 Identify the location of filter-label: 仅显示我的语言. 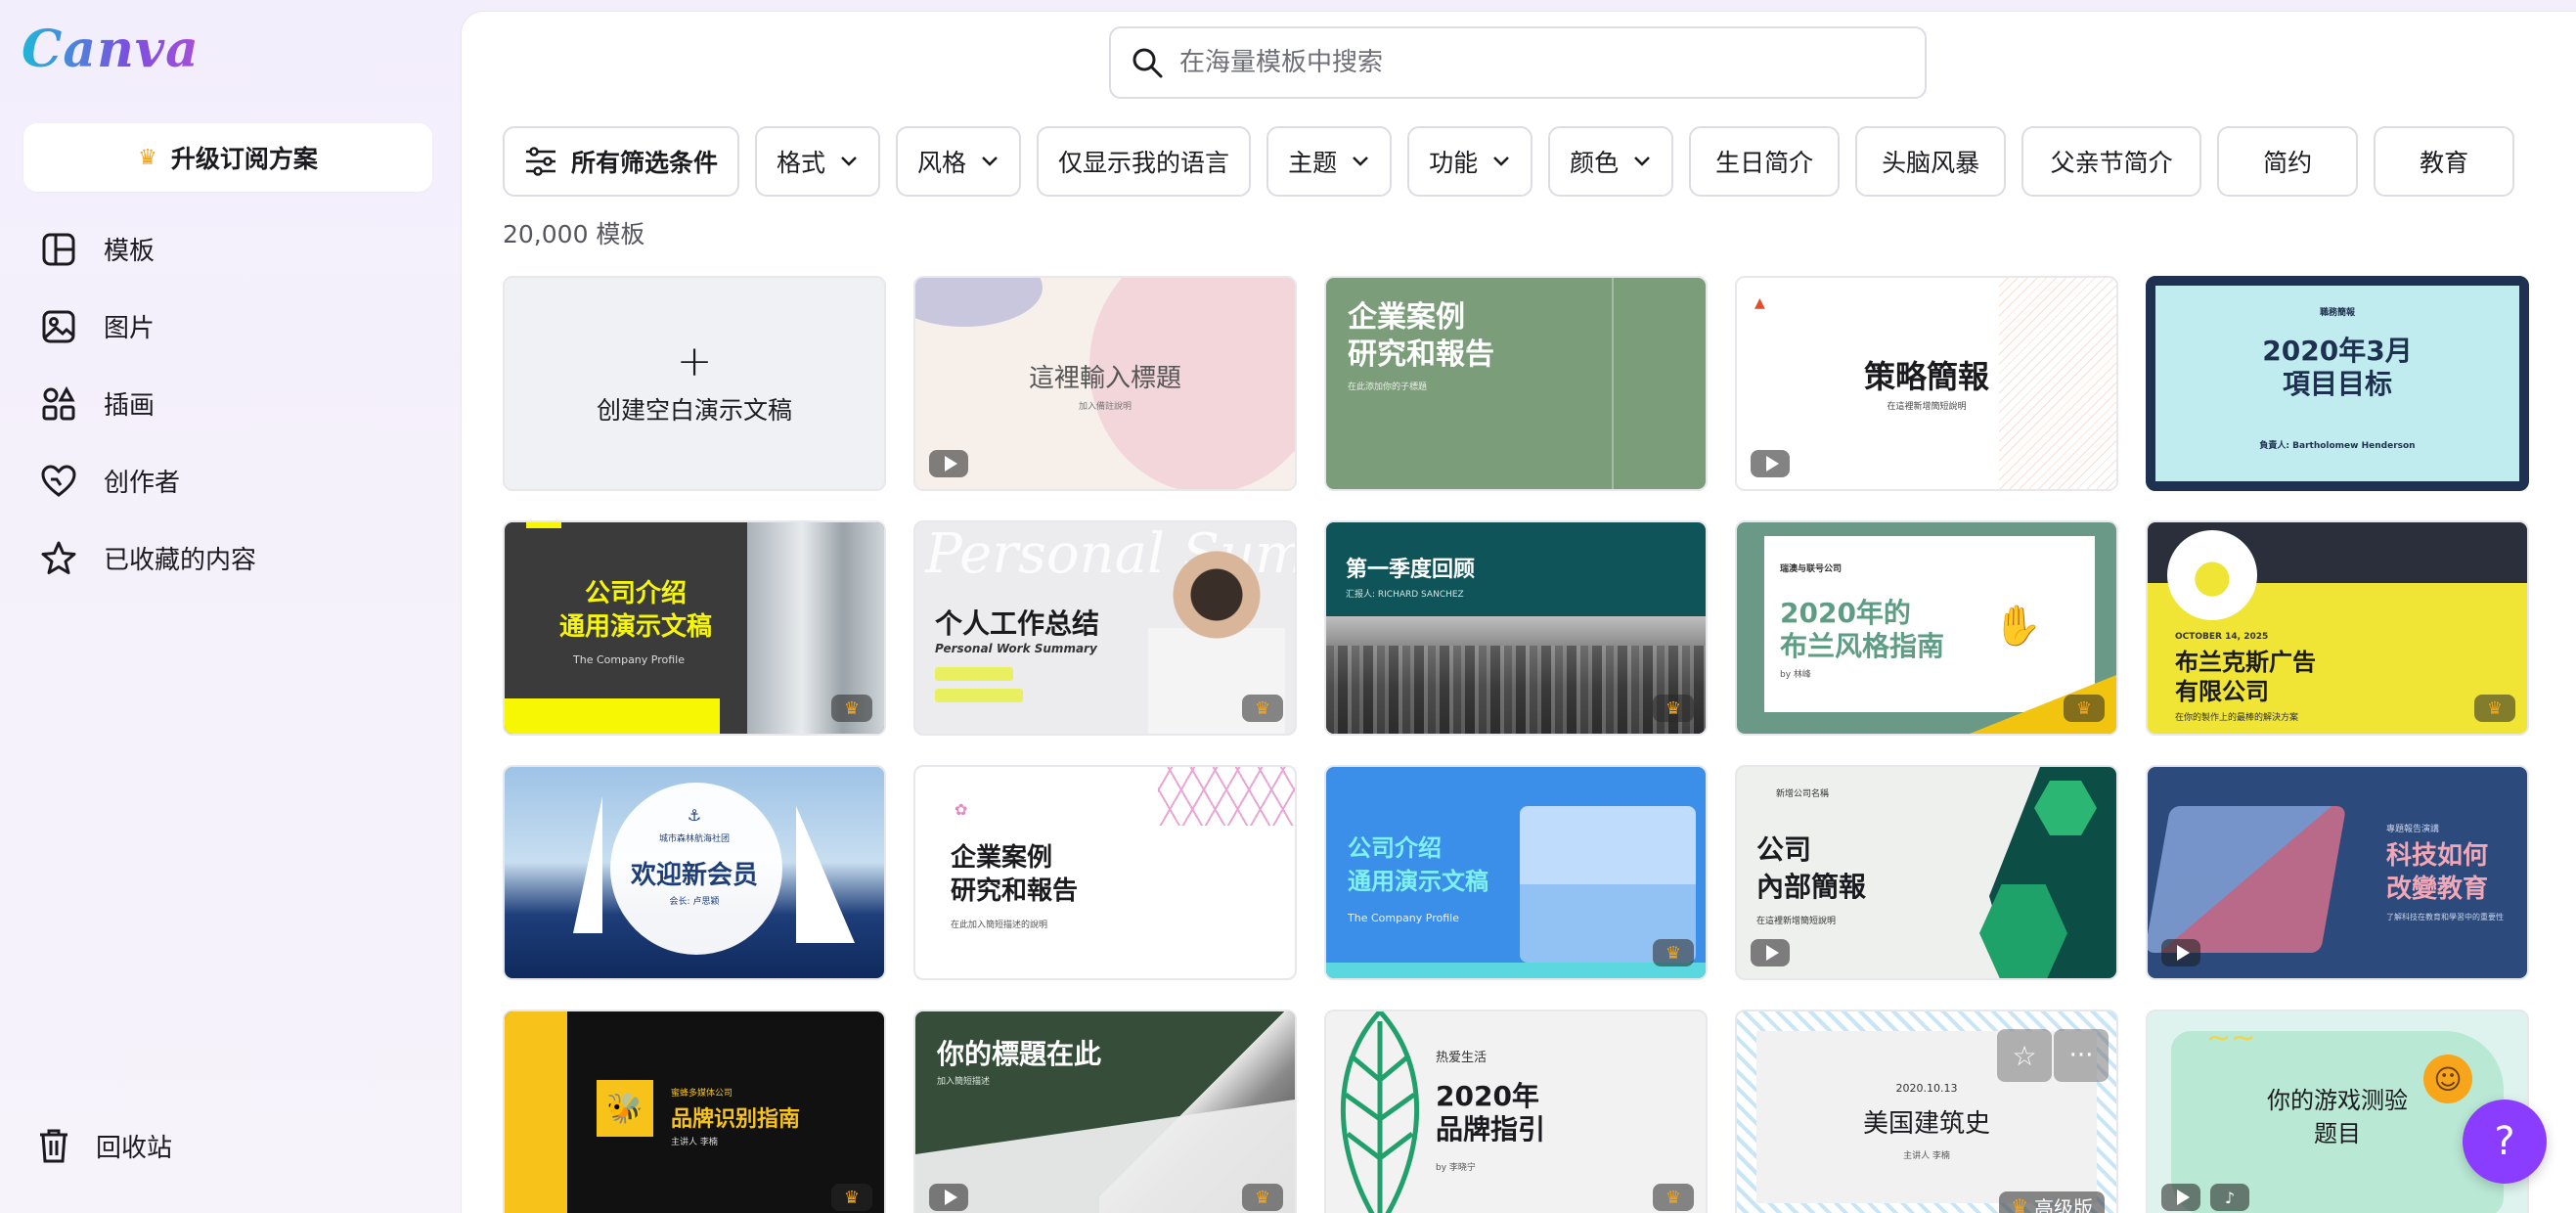
(1144, 163).